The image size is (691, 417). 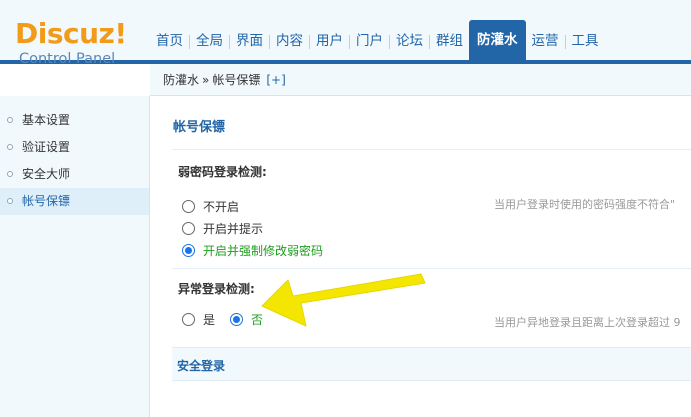 I want to click on nav-tools: 工具, so click(x=585, y=42).